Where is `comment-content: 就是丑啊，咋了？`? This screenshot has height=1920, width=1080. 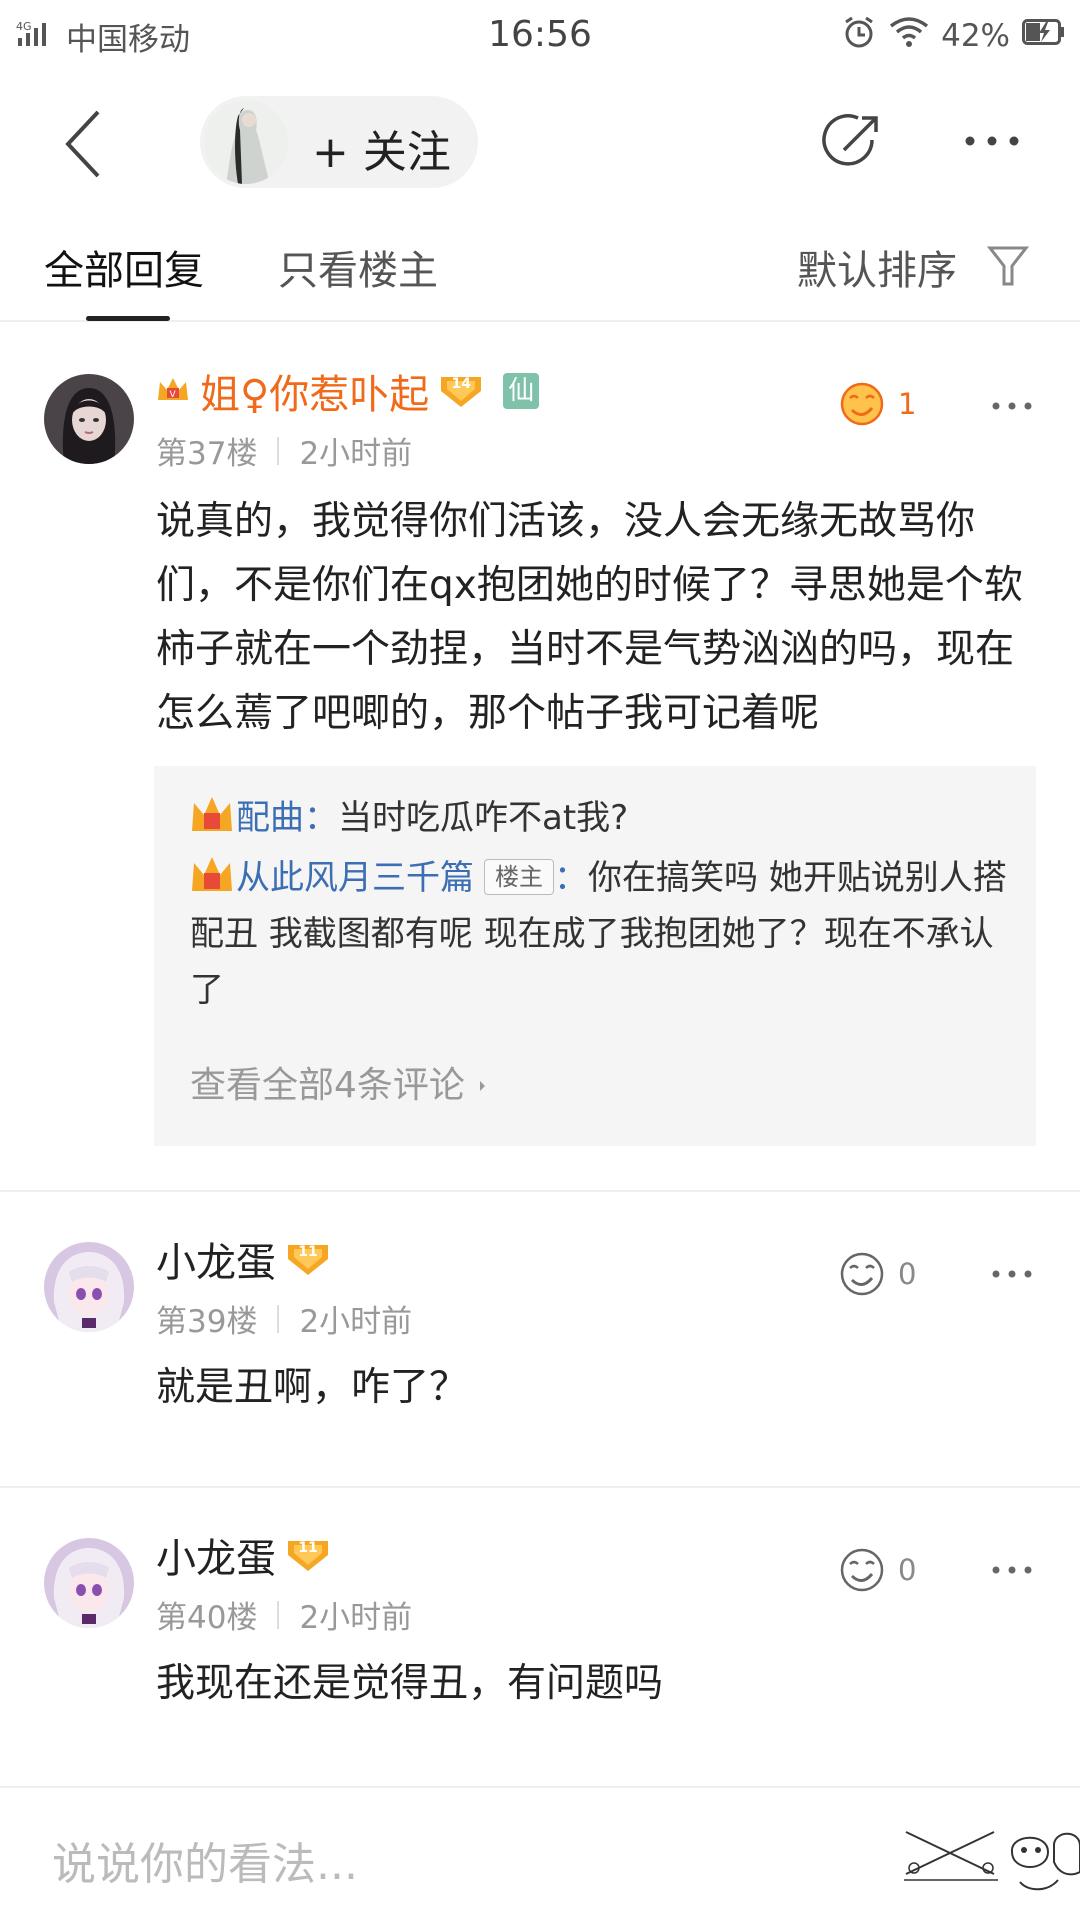
comment-content: 就是丑啊，咋了？ is located at coordinates (312, 1387).